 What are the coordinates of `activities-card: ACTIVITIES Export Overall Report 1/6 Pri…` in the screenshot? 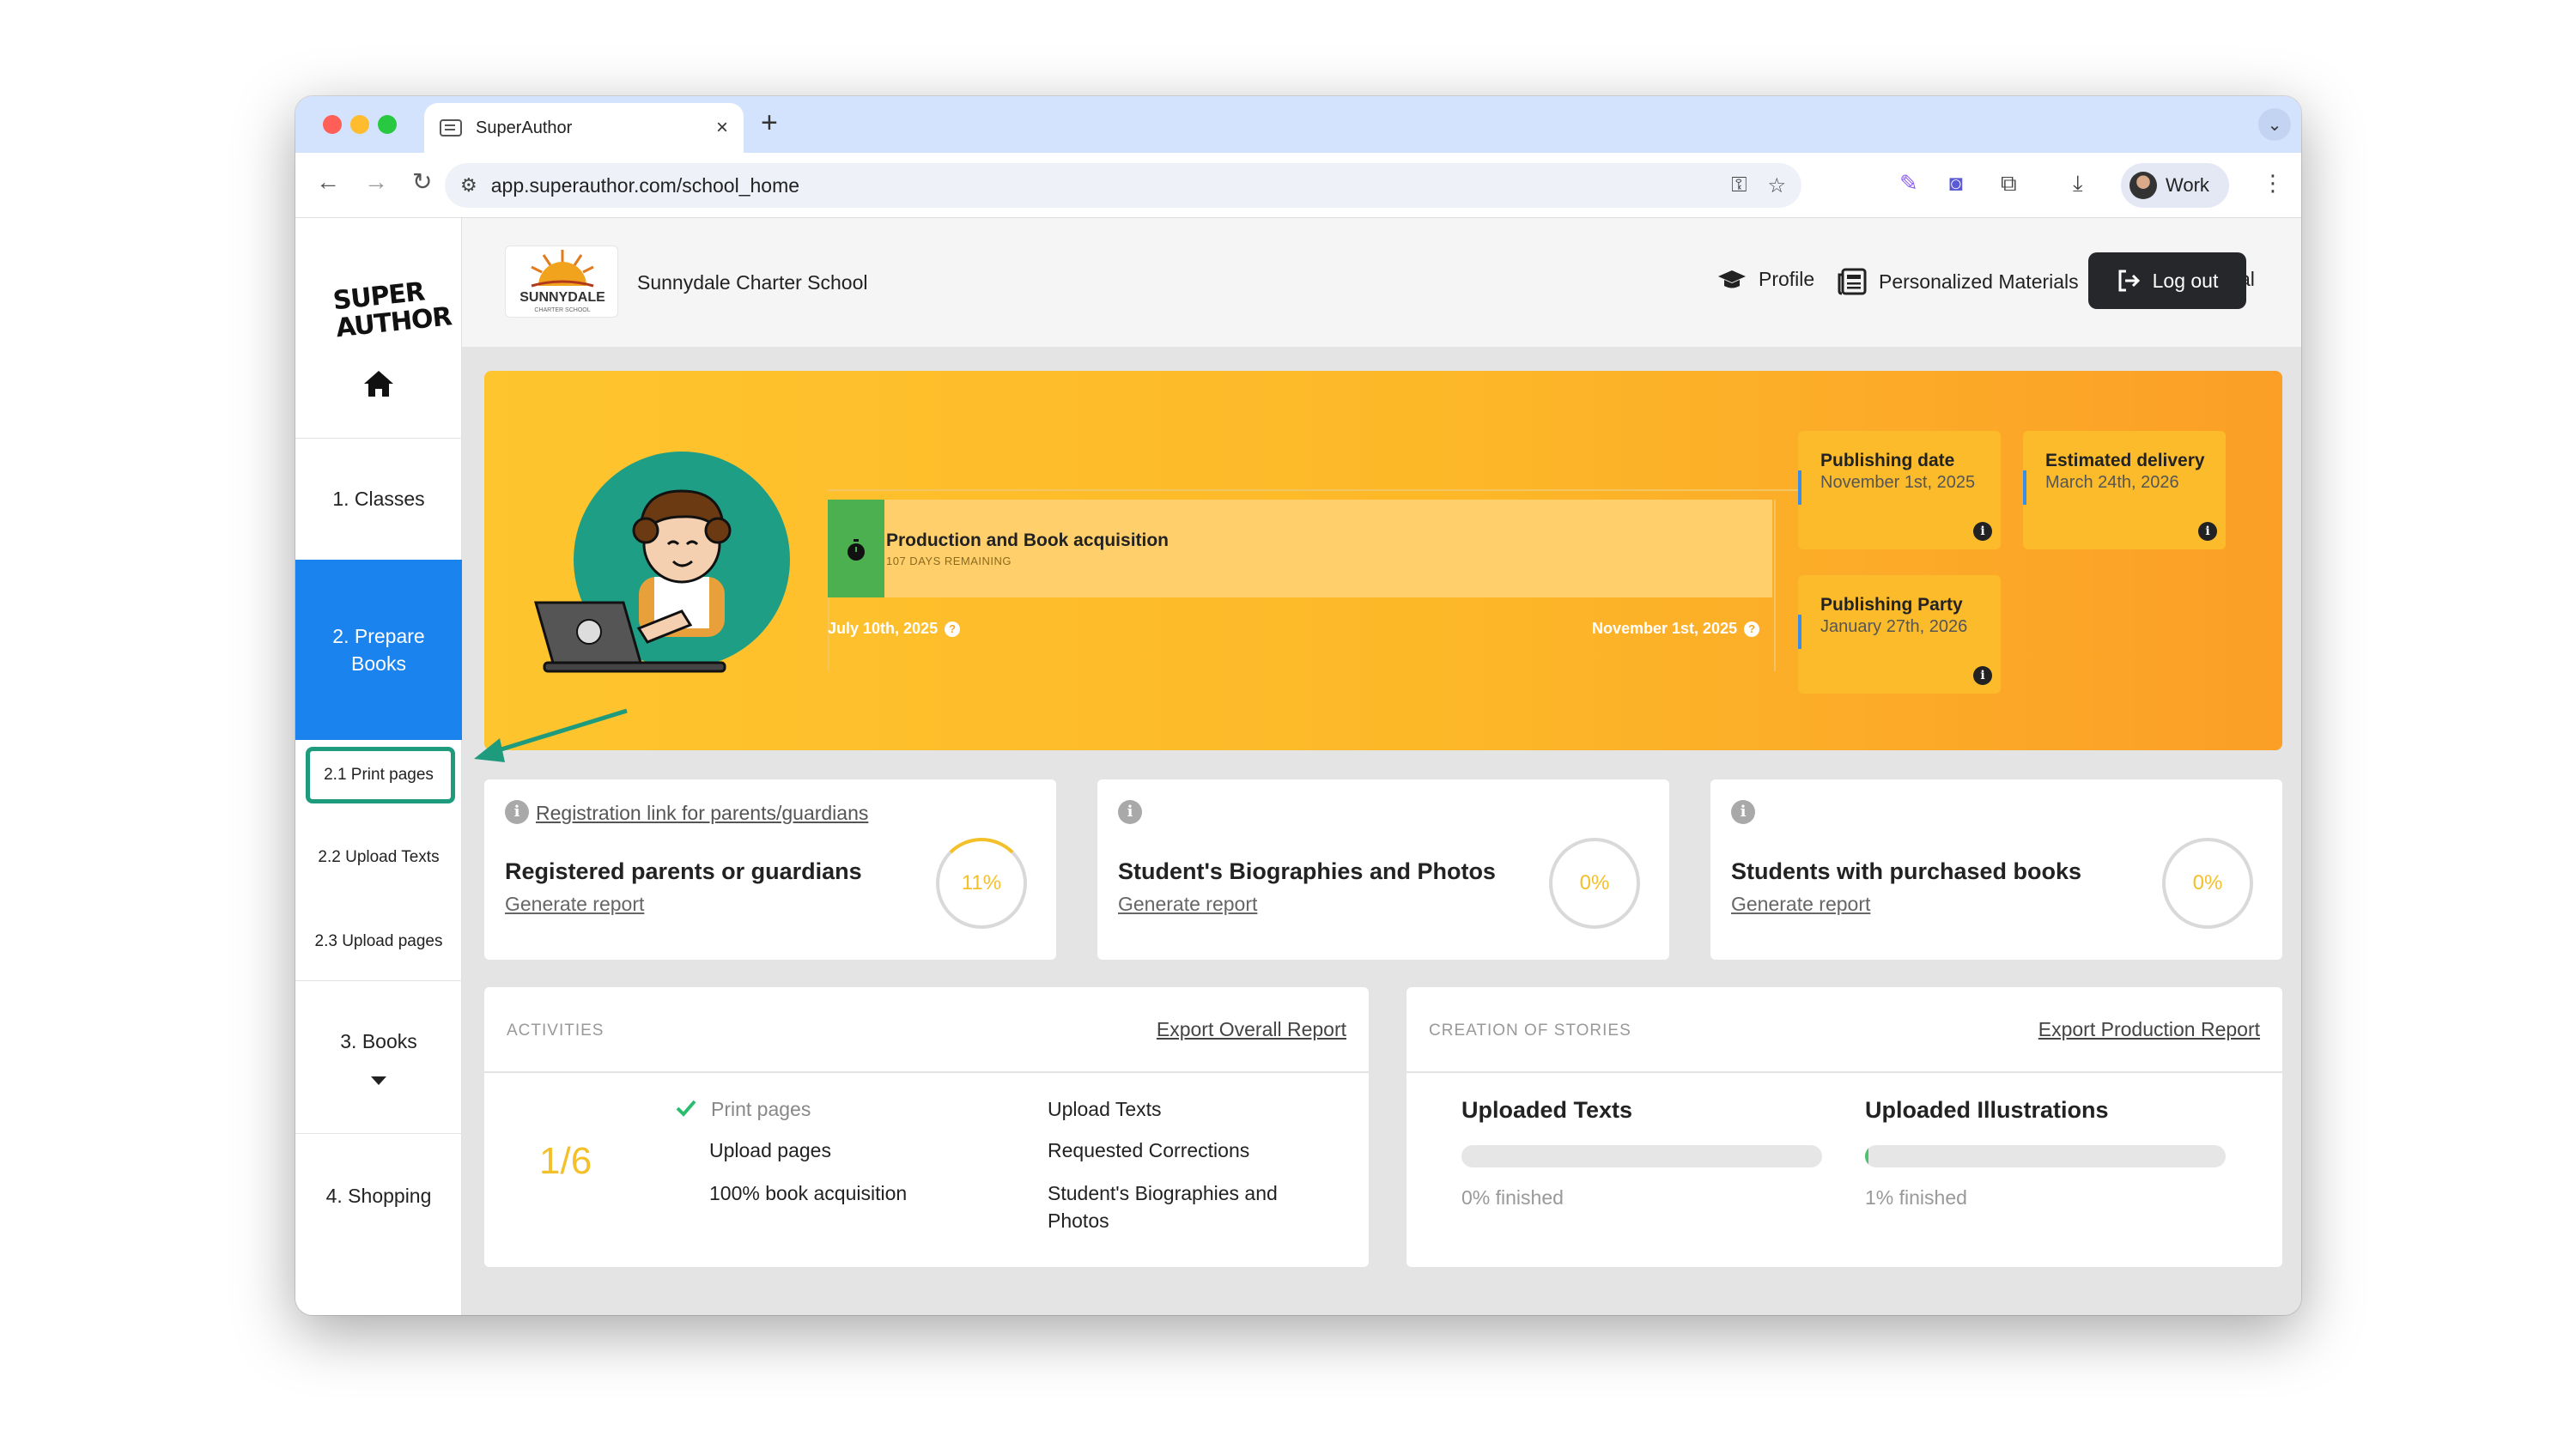 It's located at (926, 1127).